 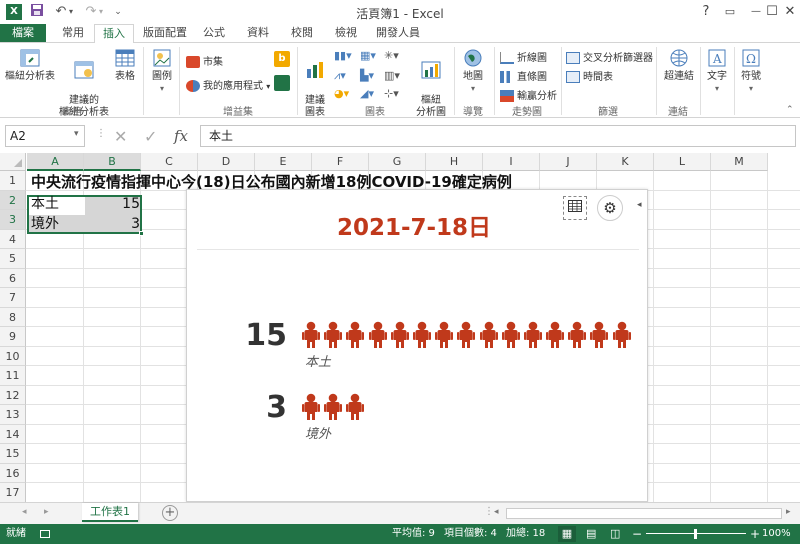 What do you see at coordinates (398, 33) in the screenshot?
I see `tab-developer: 開發人員` at bounding box center [398, 33].